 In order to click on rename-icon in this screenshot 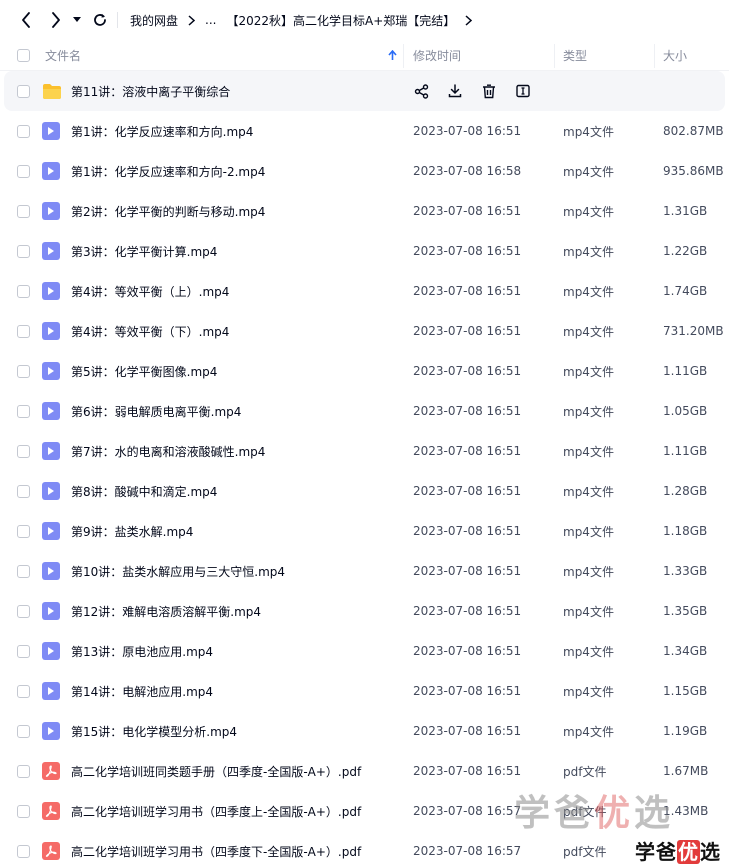, I will do `click(523, 91)`.